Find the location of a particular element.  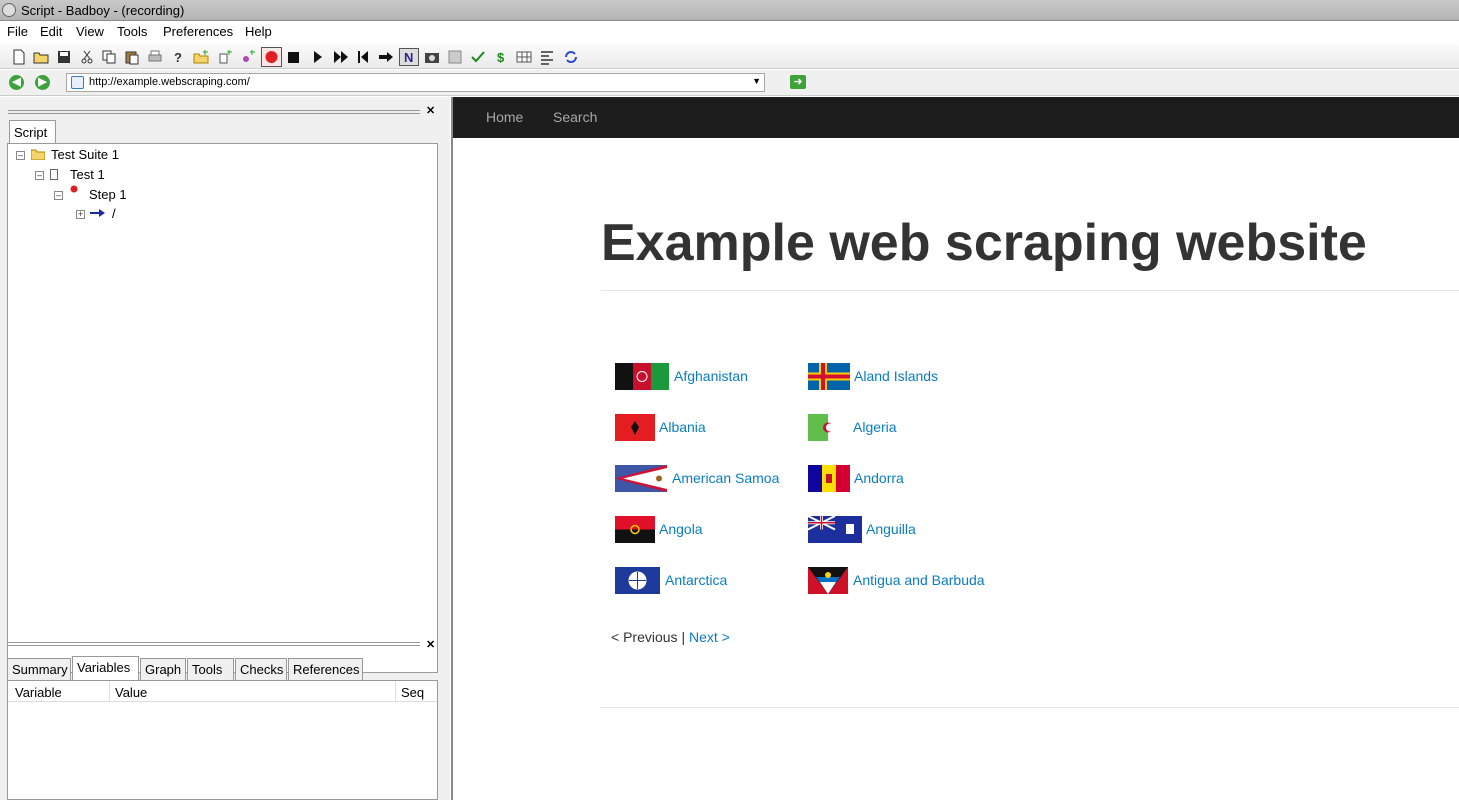

previous-label: < Previous is located at coordinates (644, 637).